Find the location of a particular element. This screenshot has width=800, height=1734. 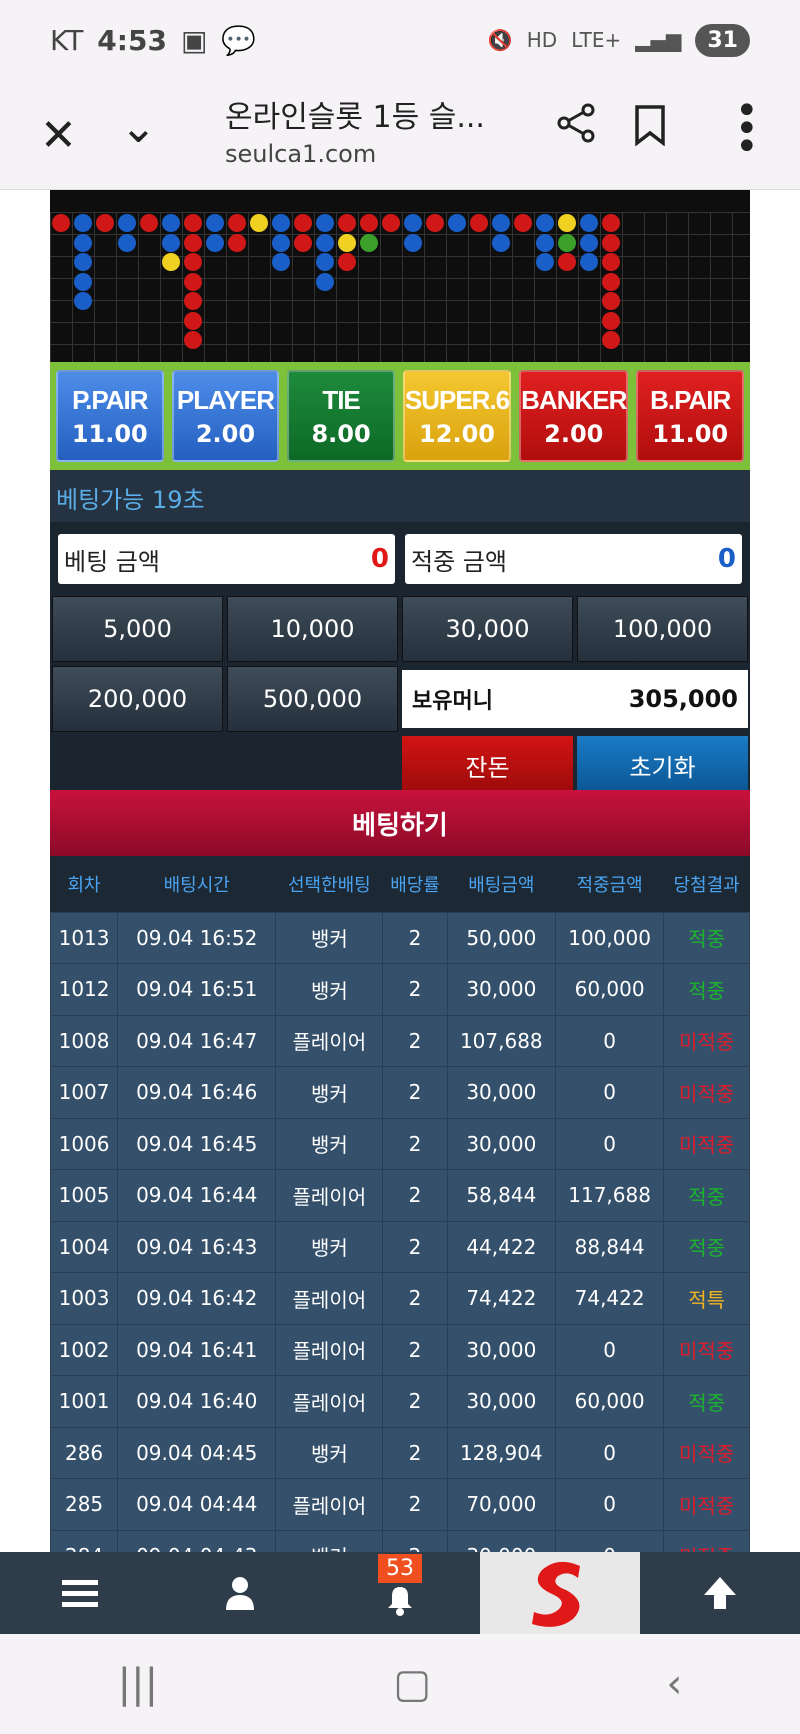

chip-30000: 30,000 is located at coordinates (487, 629).